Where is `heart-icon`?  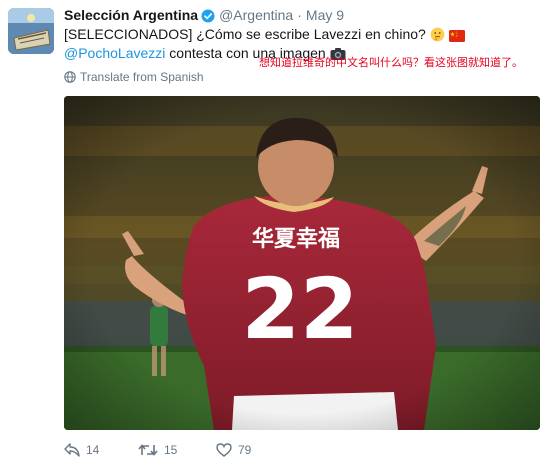
heart-icon is located at coordinates (224, 450).